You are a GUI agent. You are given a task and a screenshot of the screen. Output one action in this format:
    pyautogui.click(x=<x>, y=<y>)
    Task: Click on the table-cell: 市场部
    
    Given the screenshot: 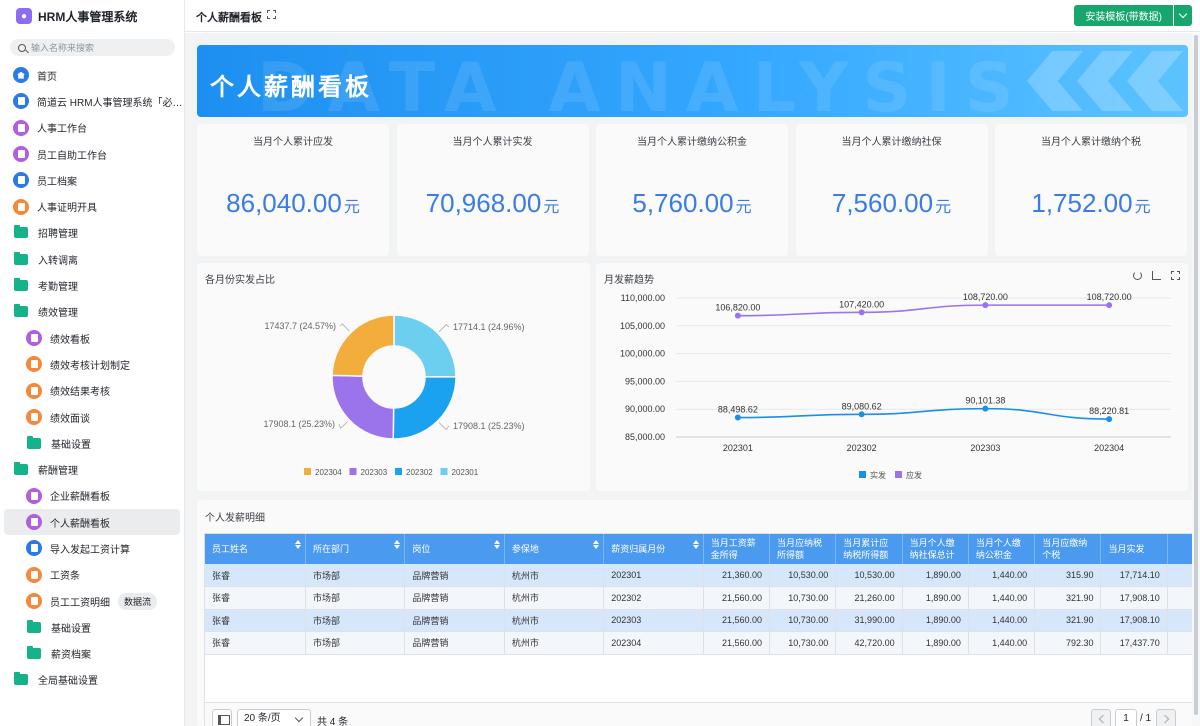 What is the action you would take?
    pyautogui.click(x=355, y=620)
    